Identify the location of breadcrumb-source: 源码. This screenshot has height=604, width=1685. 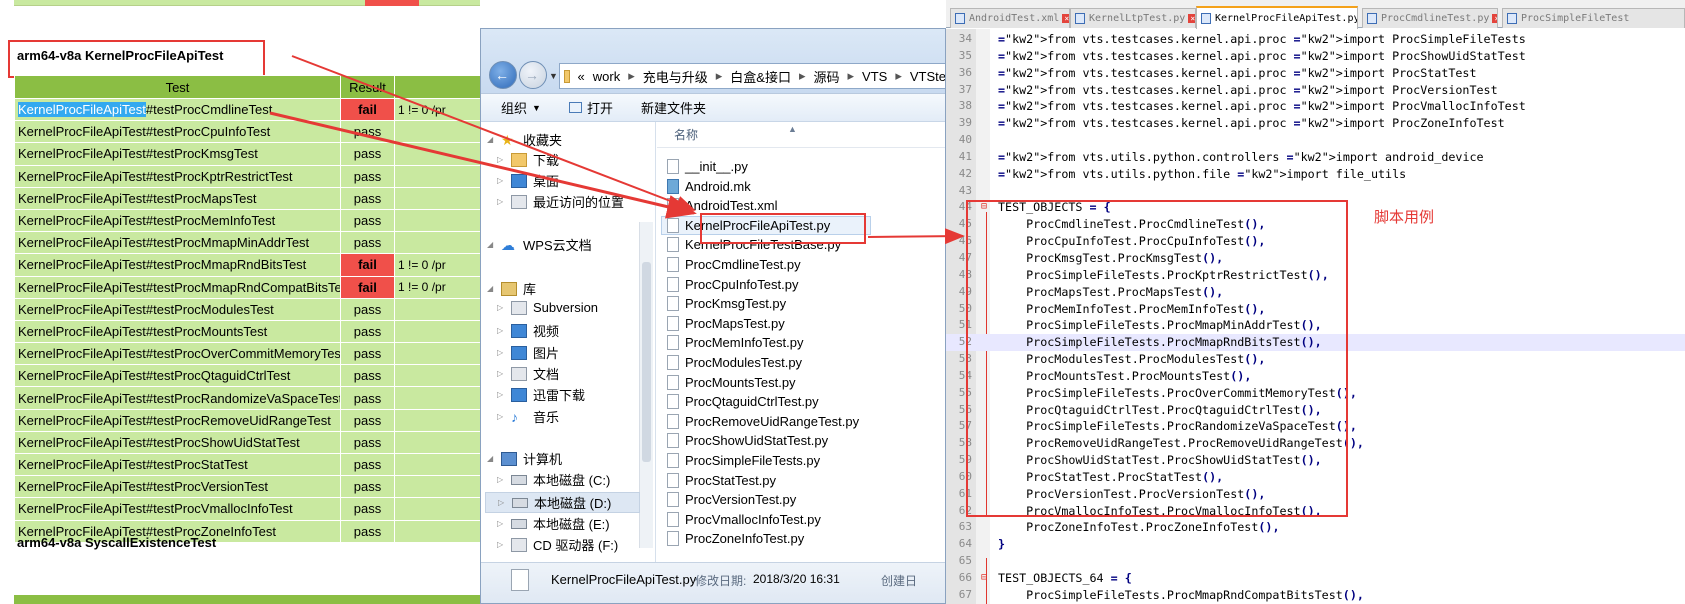
(827, 76).